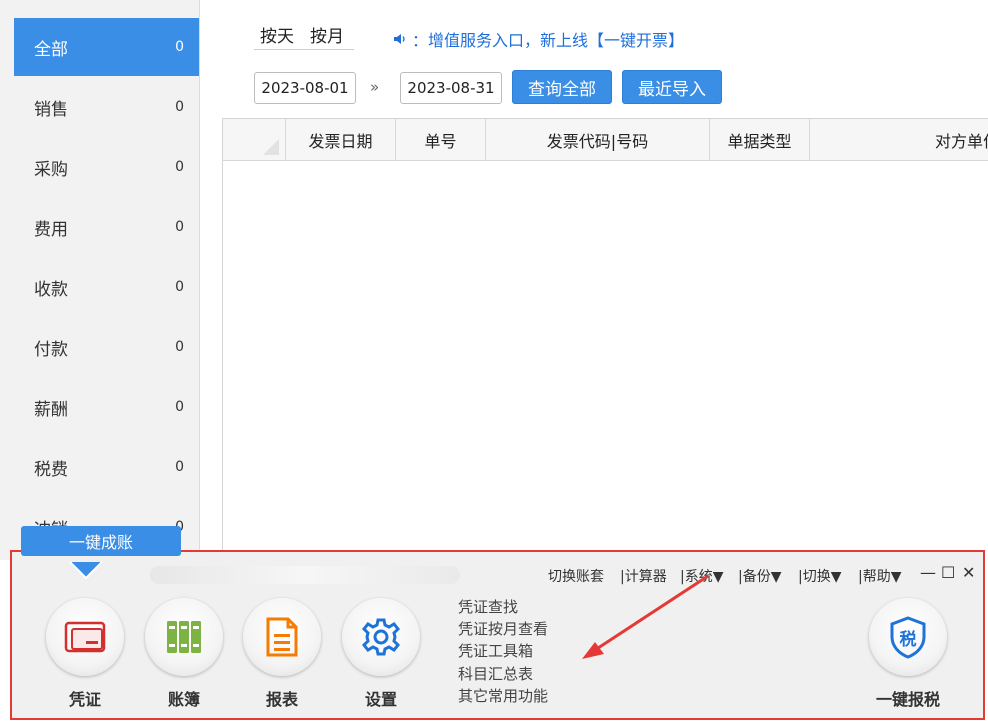 Image resolution: width=988 pixels, height=726 pixels. What do you see at coordinates (305, 88) in the screenshot?
I see `start-date-input` at bounding box center [305, 88].